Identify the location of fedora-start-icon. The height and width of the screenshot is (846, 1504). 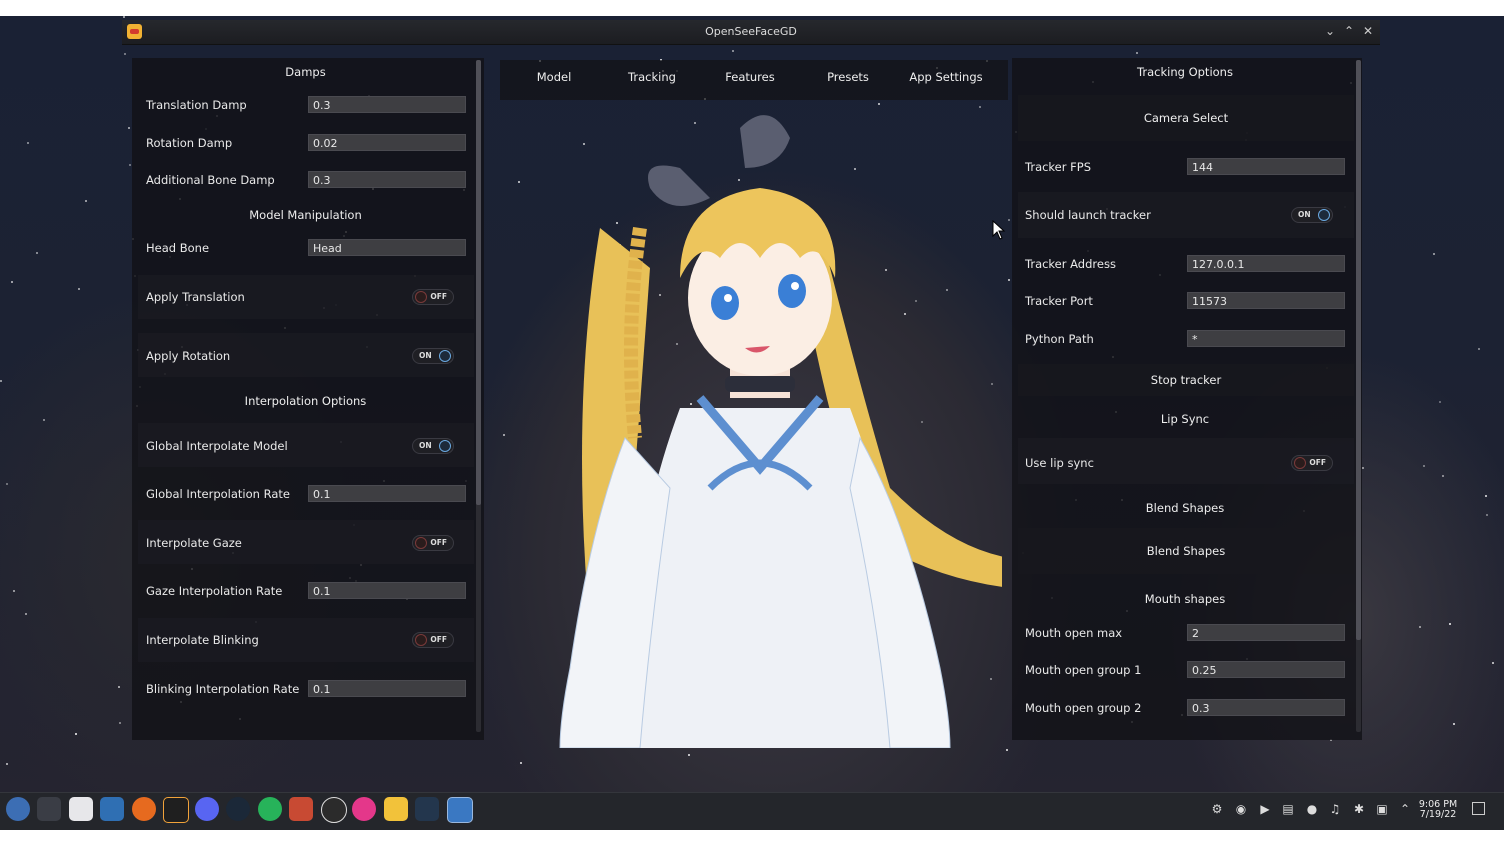
(18, 809).